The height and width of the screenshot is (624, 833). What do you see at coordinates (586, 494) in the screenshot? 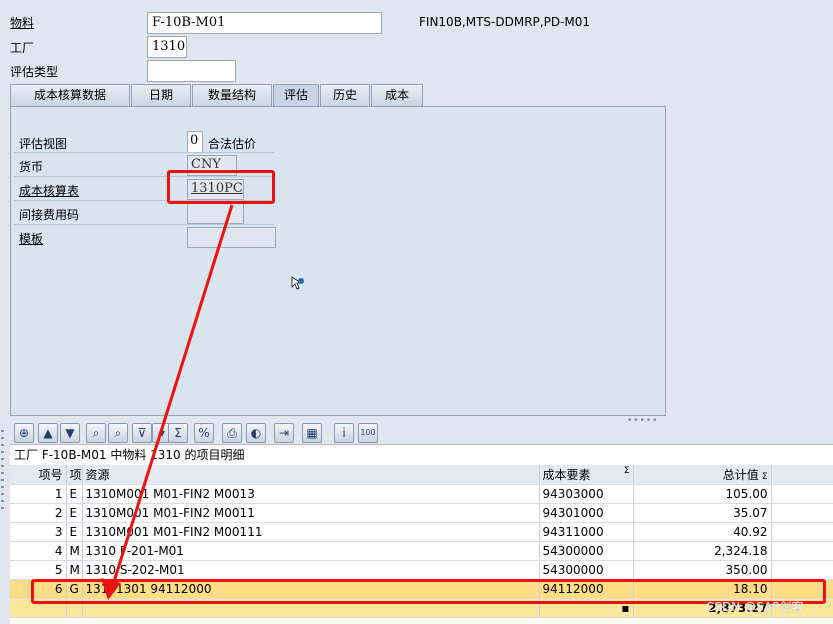
I see `cell-cost-element: 94303000` at bounding box center [586, 494].